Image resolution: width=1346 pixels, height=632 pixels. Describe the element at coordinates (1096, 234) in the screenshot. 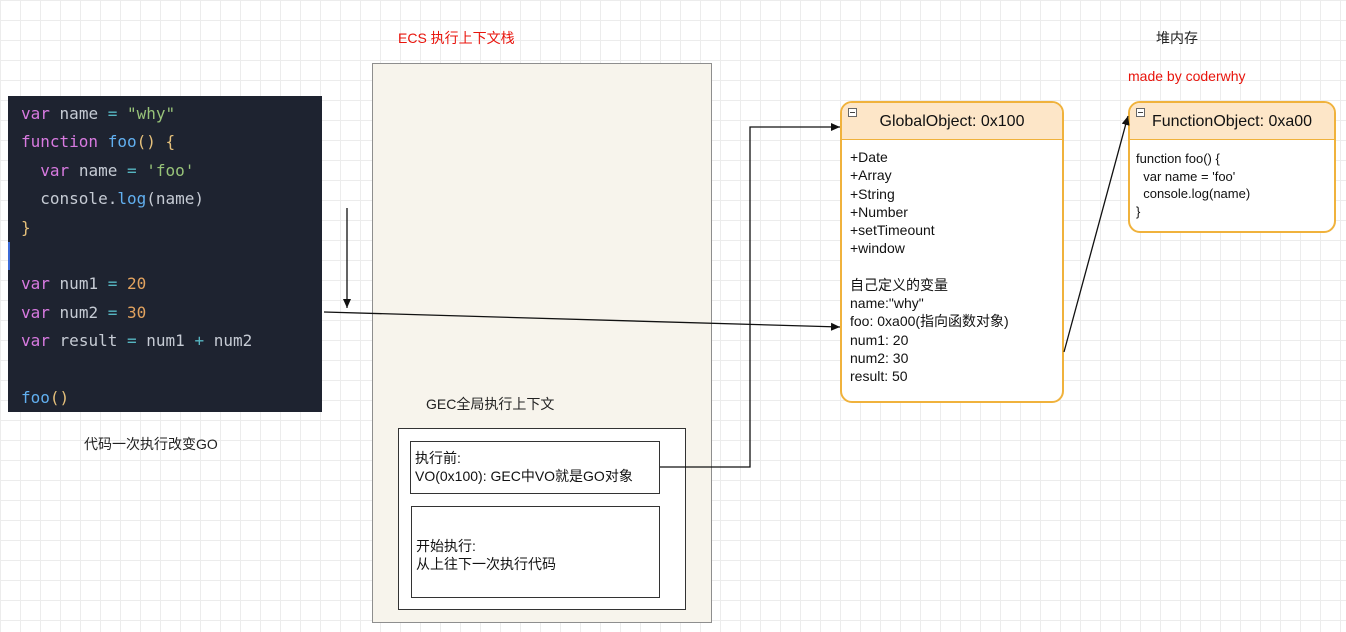

I see `foo-to-function-object-arrow` at that location.